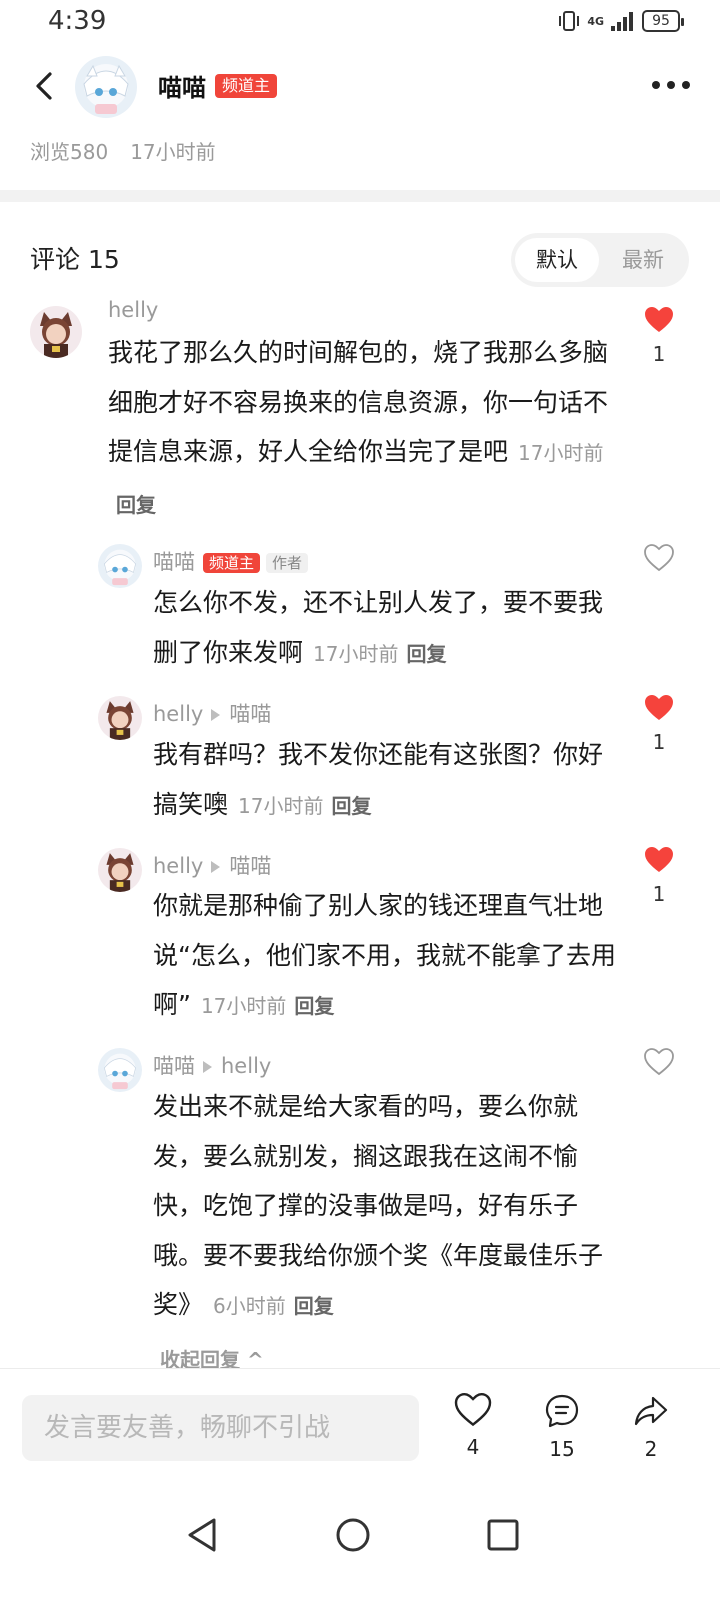 This screenshot has width=720, height=1600. I want to click on battery-icon: 95, so click(663, 21).